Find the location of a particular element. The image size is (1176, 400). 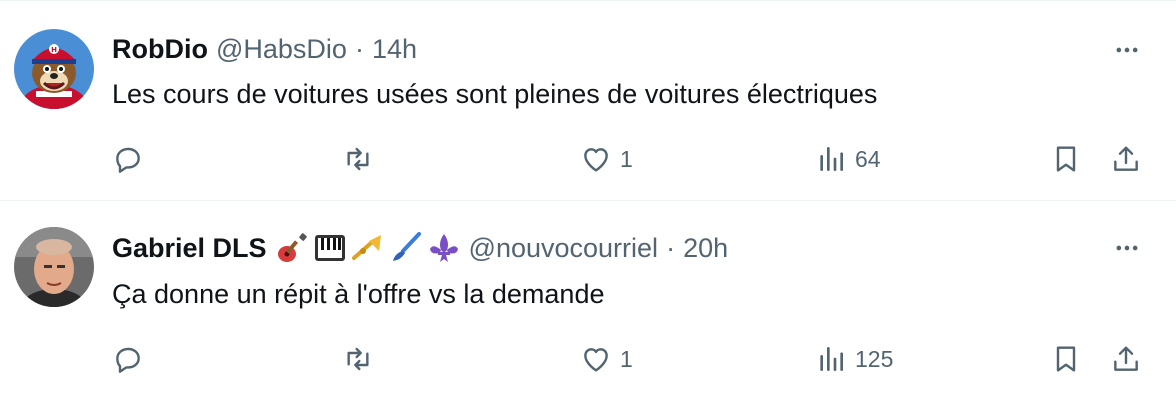

display-name: Gabriel DLS is located at coordinates (189, 248).